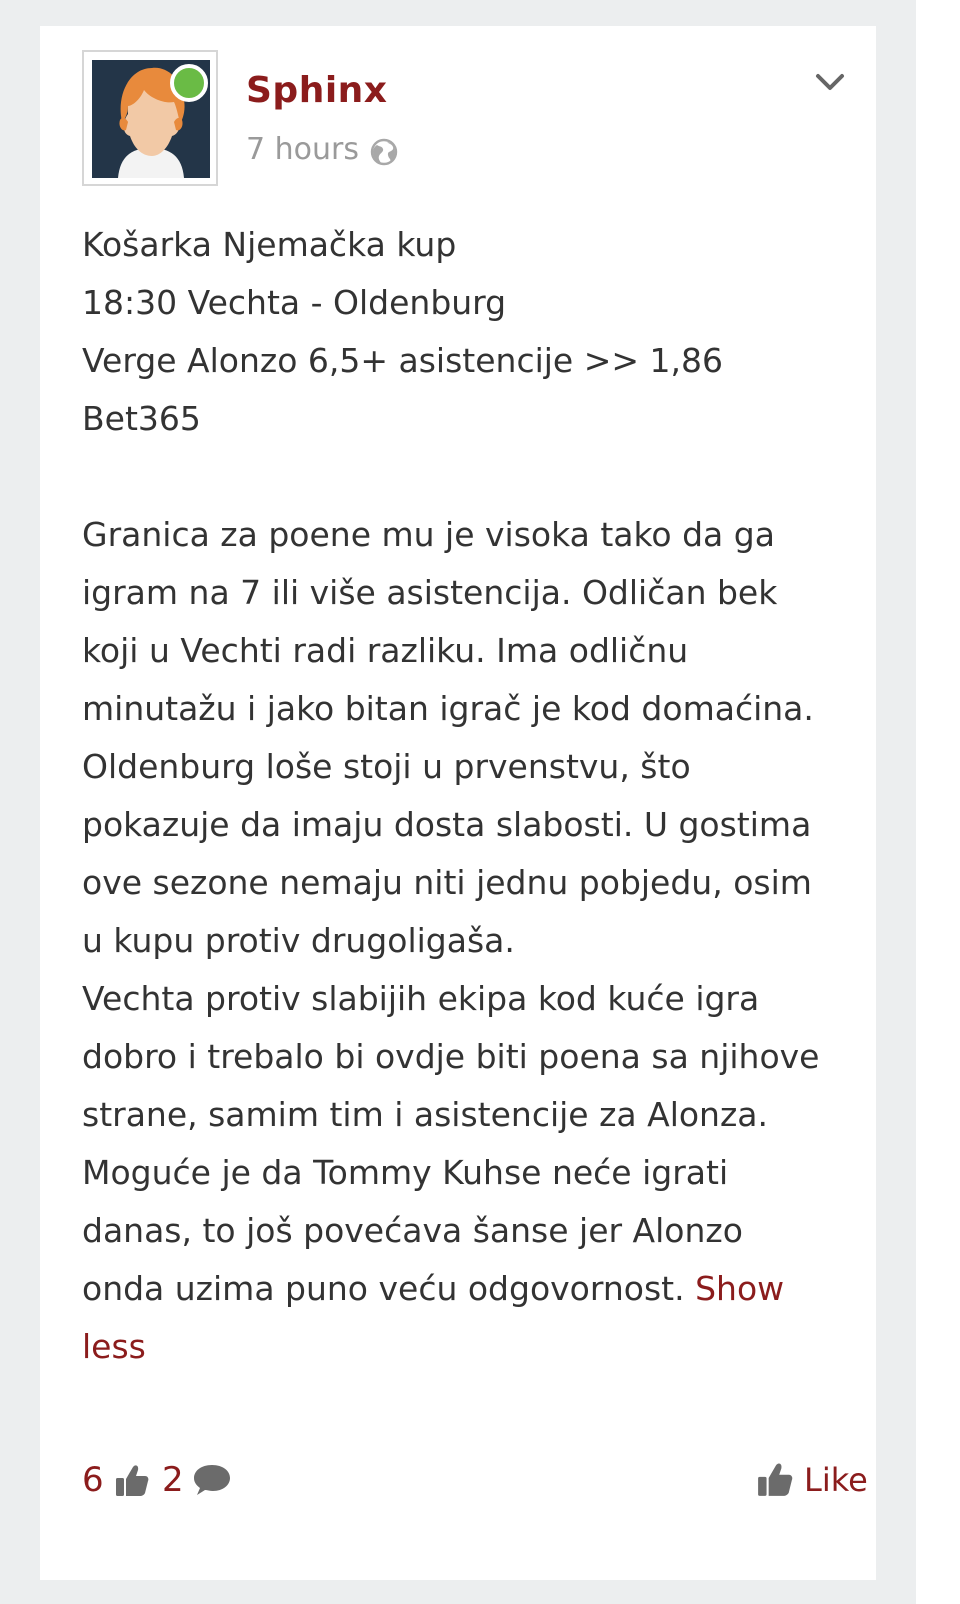 The height and width of the screenshot is (1604, 960). What do you see at coordinates (384, 152) in the screenshot?
I see `globe-icon` at bounding box center [384, 152].